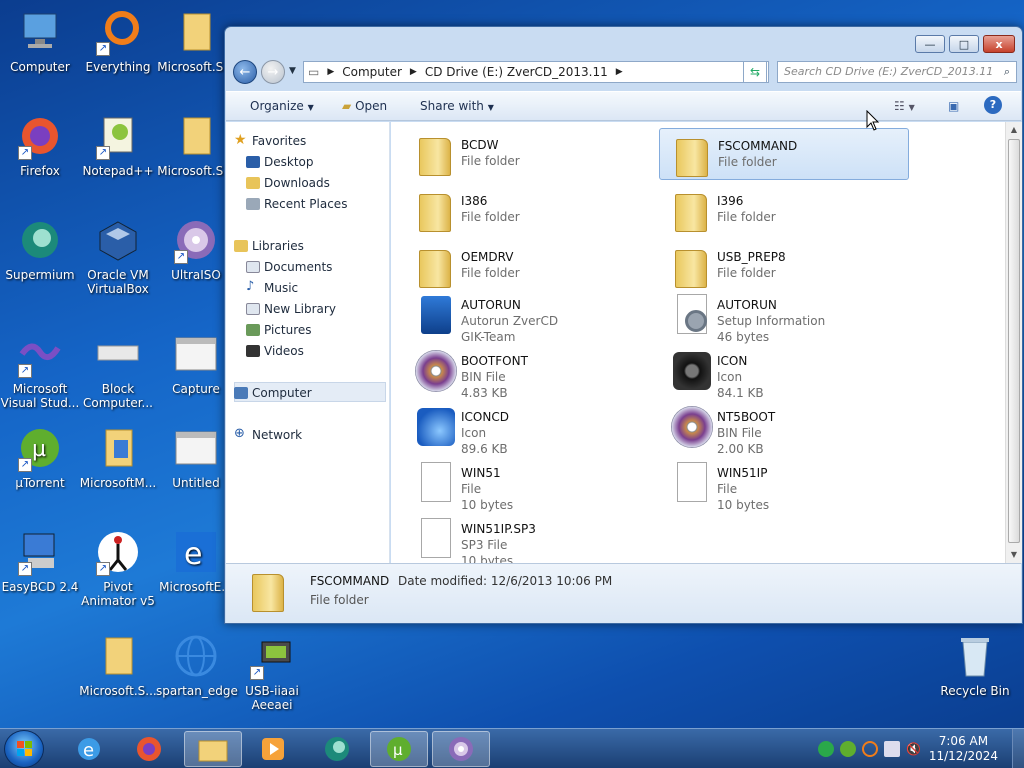 The image size is (1024, 768). Describe the element at coordinates (930, 44) in the screenshot. I see `minimize-button: —` at that location.